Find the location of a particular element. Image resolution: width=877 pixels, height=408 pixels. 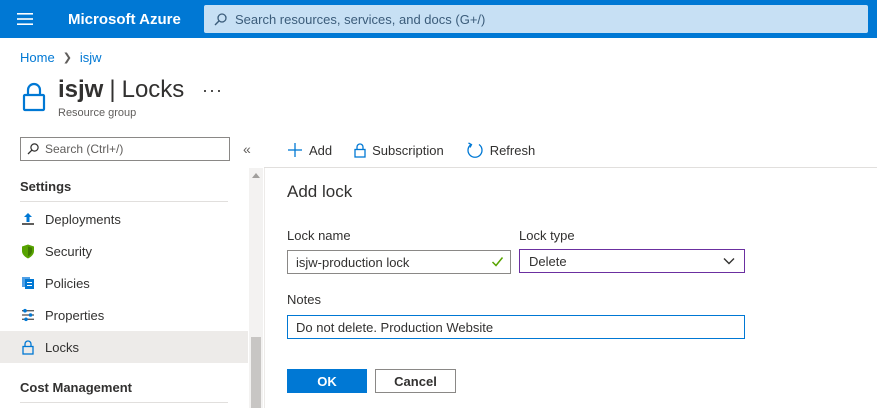

global-search is located at coordinates (536, 19).